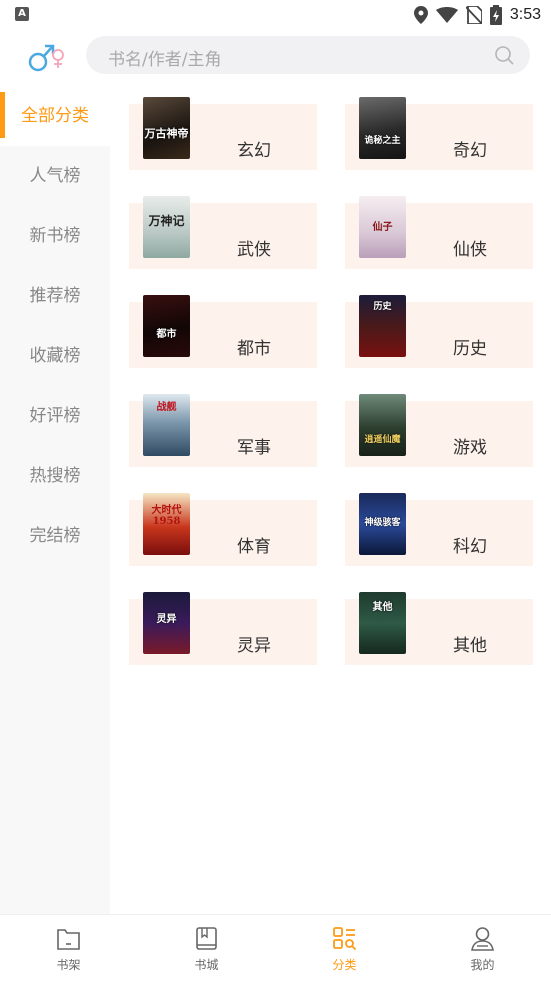 Image resolution: width=551 pixels, height=981 pixels. Describe the element at coordinates (470, 250) in the screenshot. I see `category-label: 仙侠` at that location.